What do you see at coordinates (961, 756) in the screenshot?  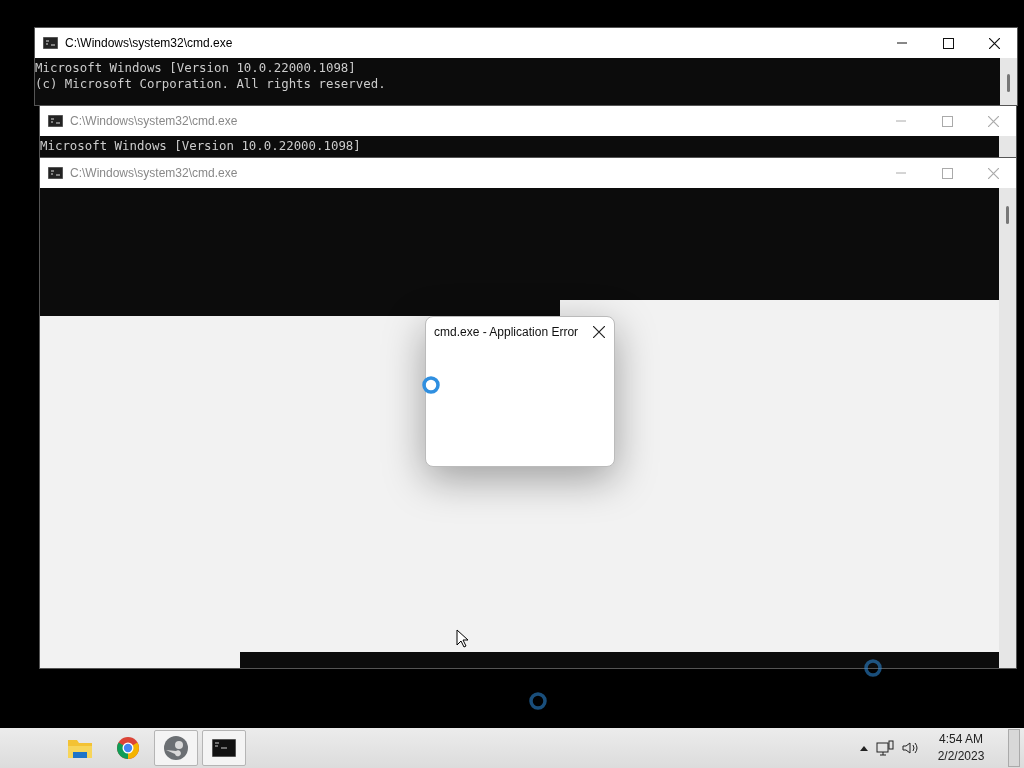 I see `clock-date: 2/2/2023` at bounding box center [961, 756].